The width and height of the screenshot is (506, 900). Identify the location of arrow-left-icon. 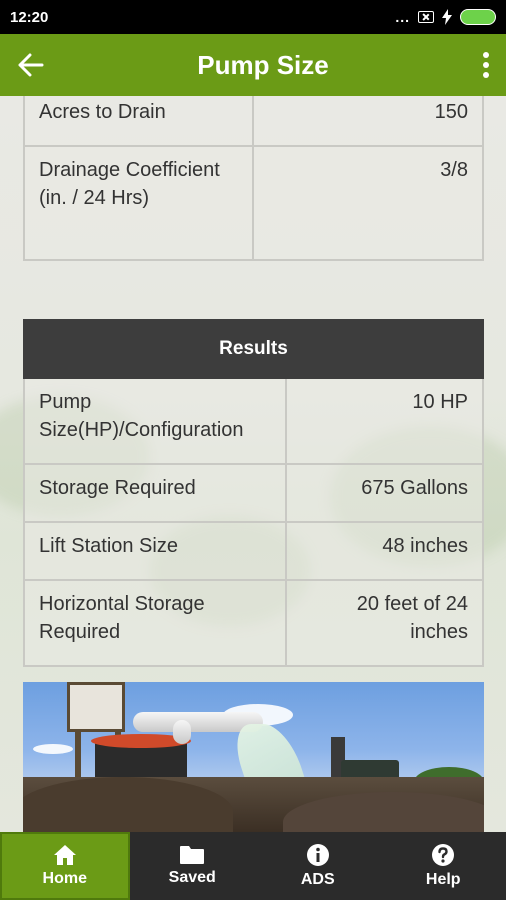
(31, 65).